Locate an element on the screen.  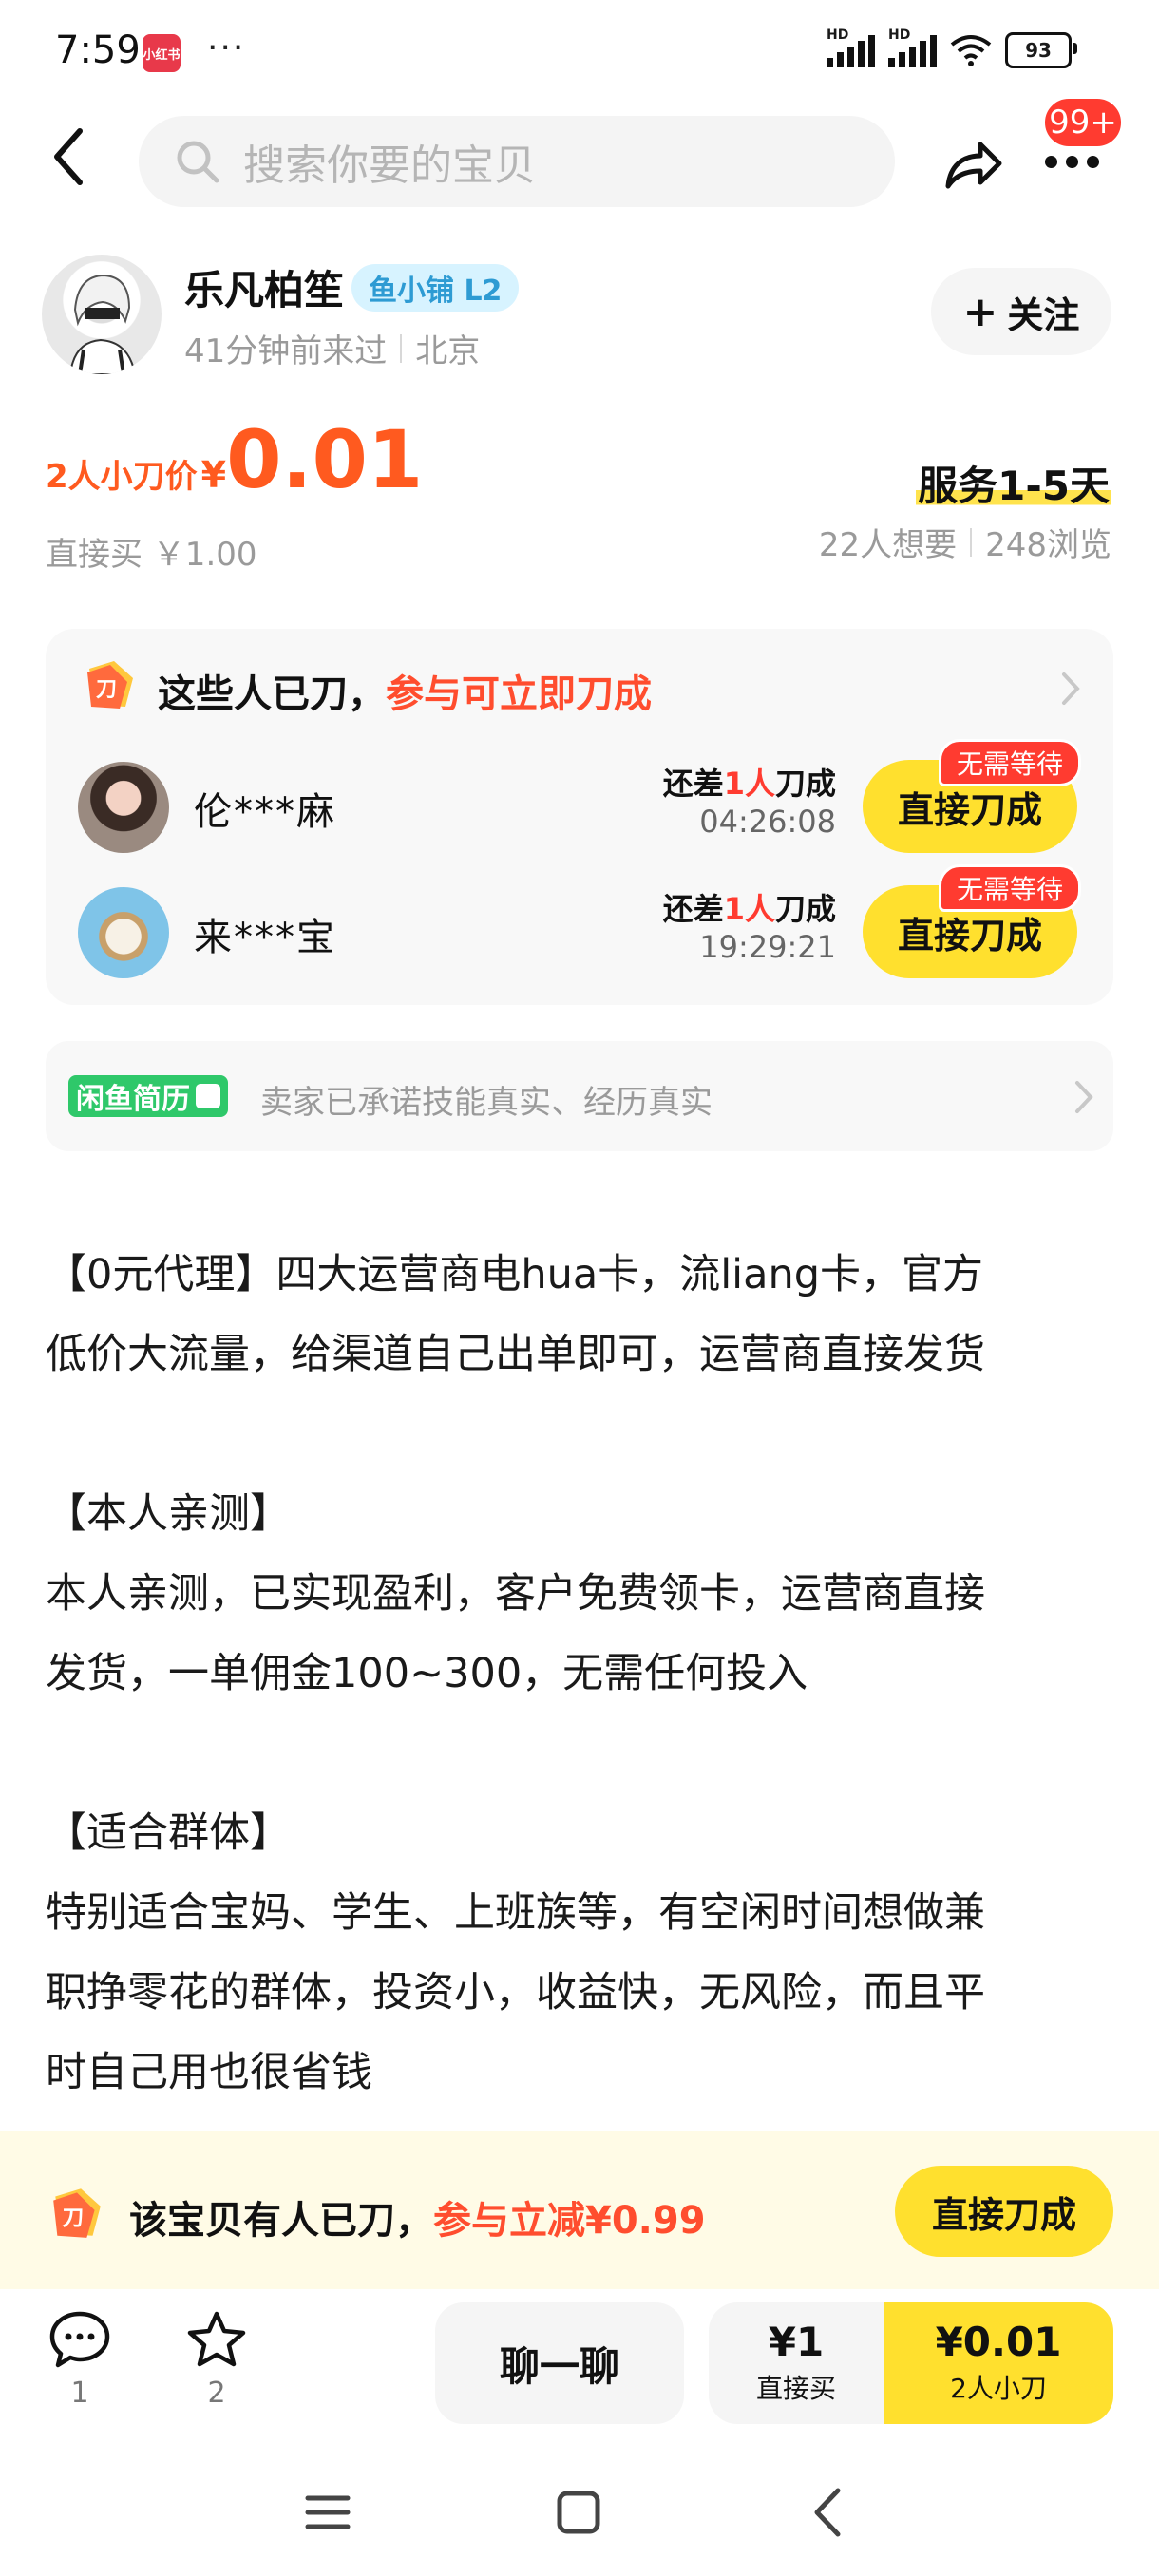
shop-level-badge: 鱼小铺 L2 is located at coordinates (436, 288).